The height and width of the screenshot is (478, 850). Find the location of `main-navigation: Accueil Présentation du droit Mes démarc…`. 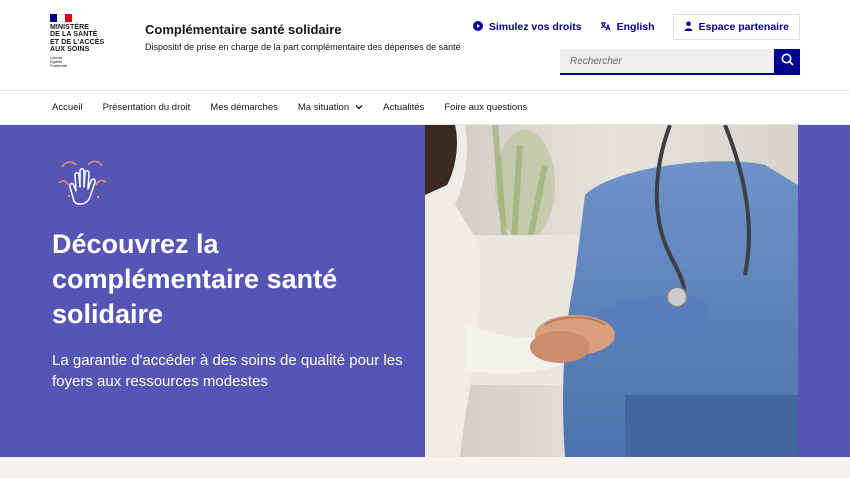

main-navigation: Accueil Présentation du droit Mes démarc… is located at coordinates (425, 107).